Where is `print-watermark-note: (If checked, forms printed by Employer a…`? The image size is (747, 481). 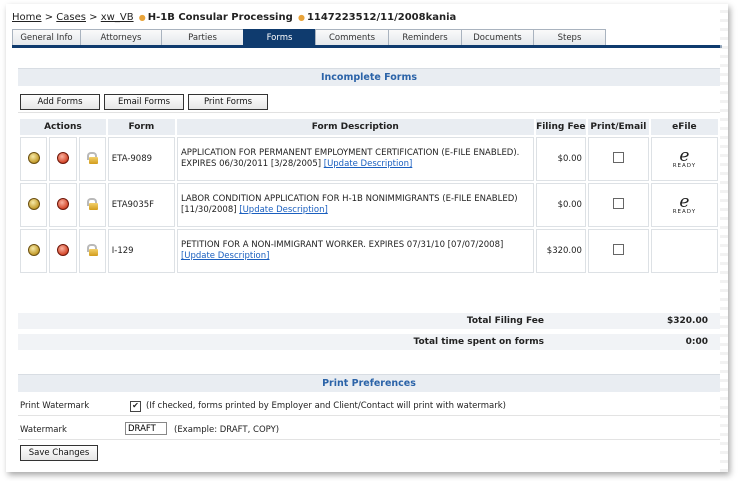
print-watermark-note: (If checked, forms printed by Employer a… is located at coordinates (326, 406).